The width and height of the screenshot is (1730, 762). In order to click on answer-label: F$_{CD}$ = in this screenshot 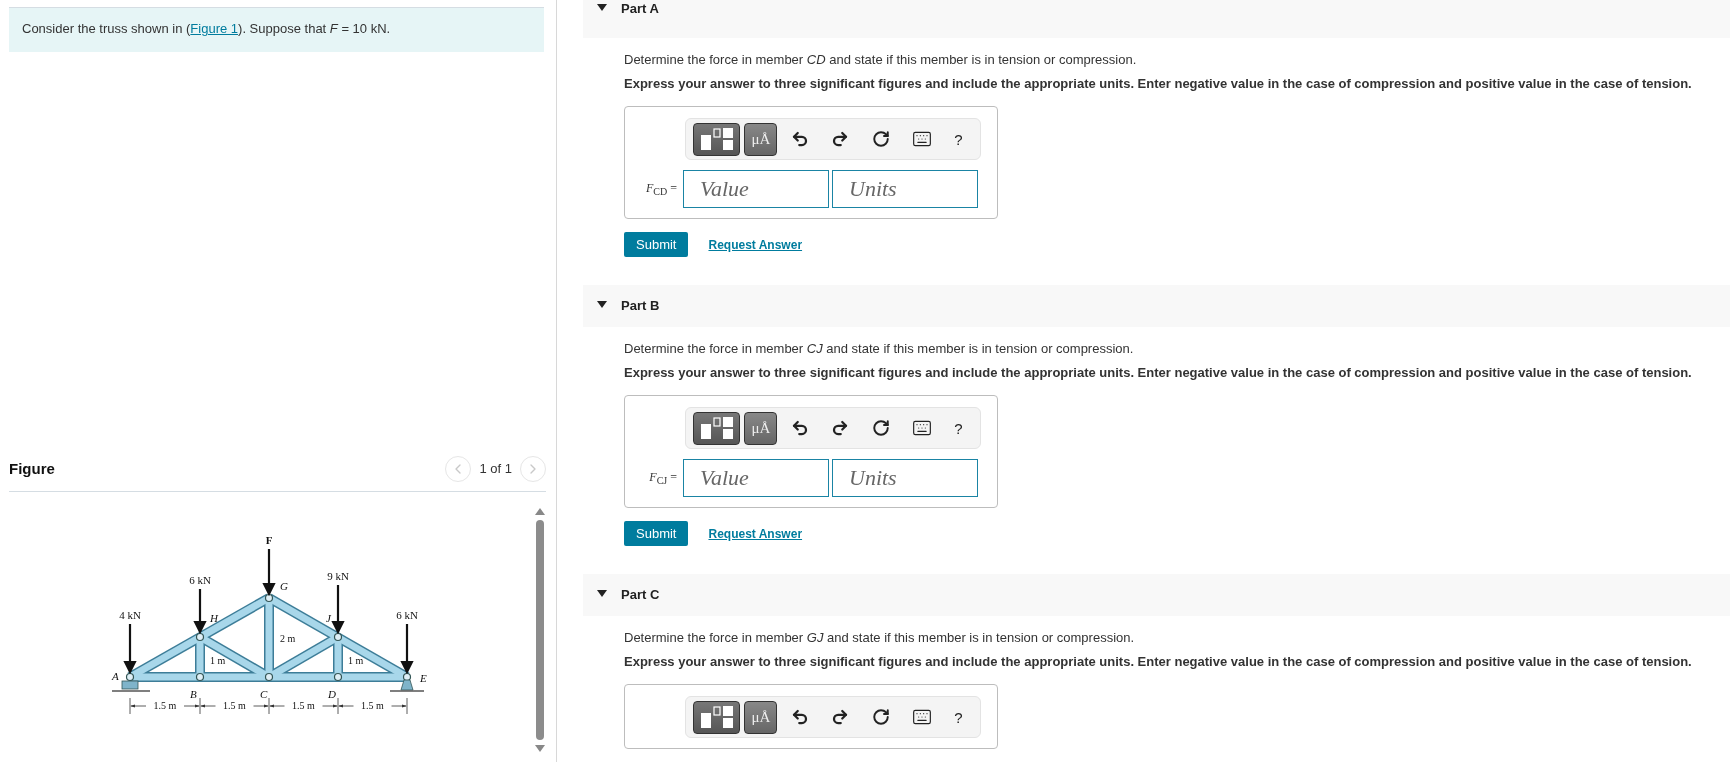, I will do `click(661, 189)`.